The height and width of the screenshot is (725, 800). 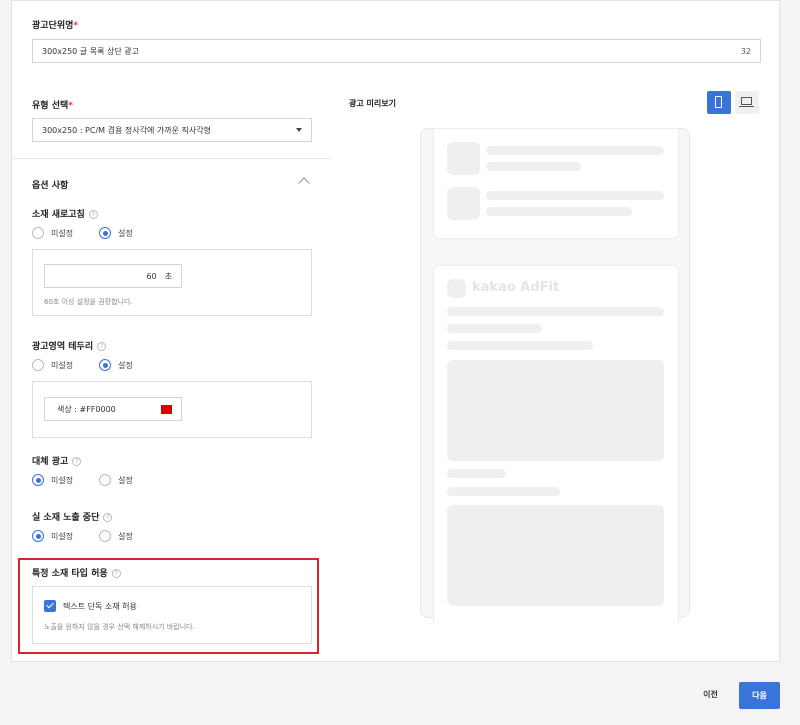 What do you see at coordinates (172, 130) in the screenshot?
I see `type-select-dropdown: 300x250 : PC/M 겸용 정사각에 가까운 직사각형` at bounding box center [172, 130].